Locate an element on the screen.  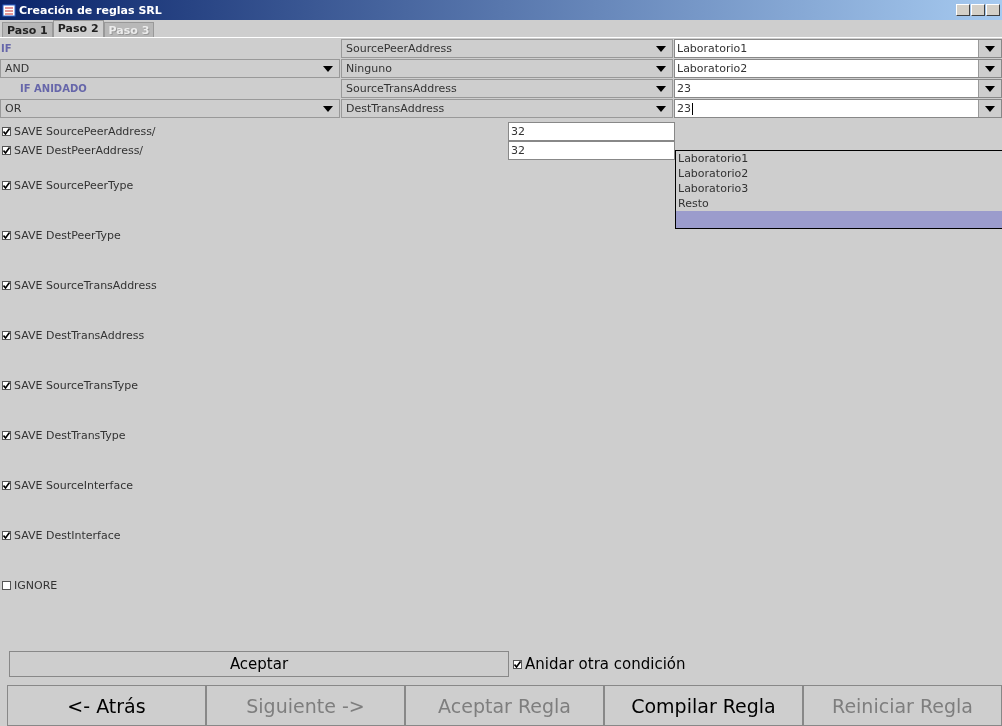
maximize-button is located at coordinates (978, 10).